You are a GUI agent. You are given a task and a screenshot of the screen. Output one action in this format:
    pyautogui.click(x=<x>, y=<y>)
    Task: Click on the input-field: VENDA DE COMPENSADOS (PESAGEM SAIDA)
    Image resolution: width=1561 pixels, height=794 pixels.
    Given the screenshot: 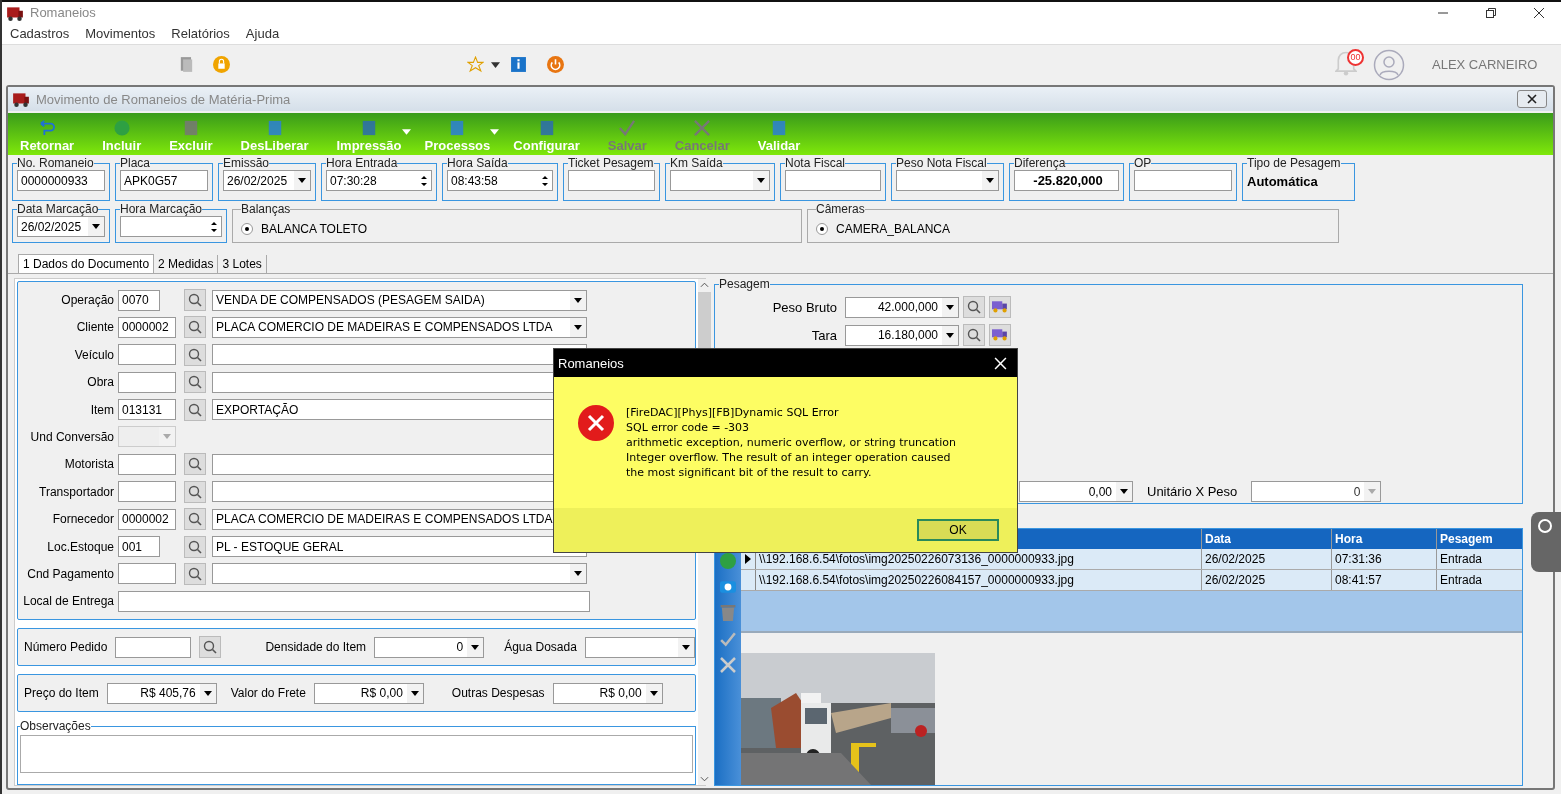 What is the action you would take?
    pyautogui.click(x=399, y=300)
    